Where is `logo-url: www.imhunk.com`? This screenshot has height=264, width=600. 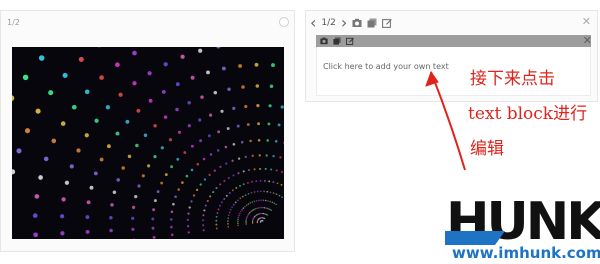 logo-url: www.imhunk.com is located at coordinates (526, 253).